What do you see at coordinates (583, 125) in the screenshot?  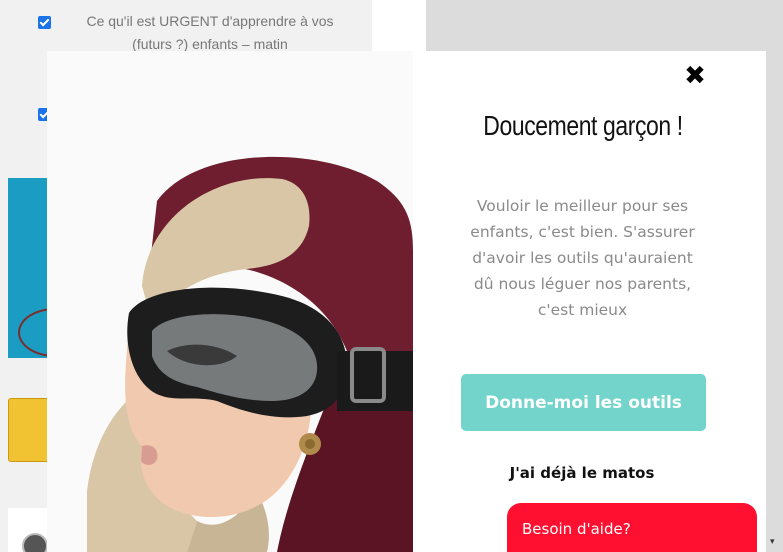 I see `popup-title: Doucement garçon !` at bounding box center [583, 125].